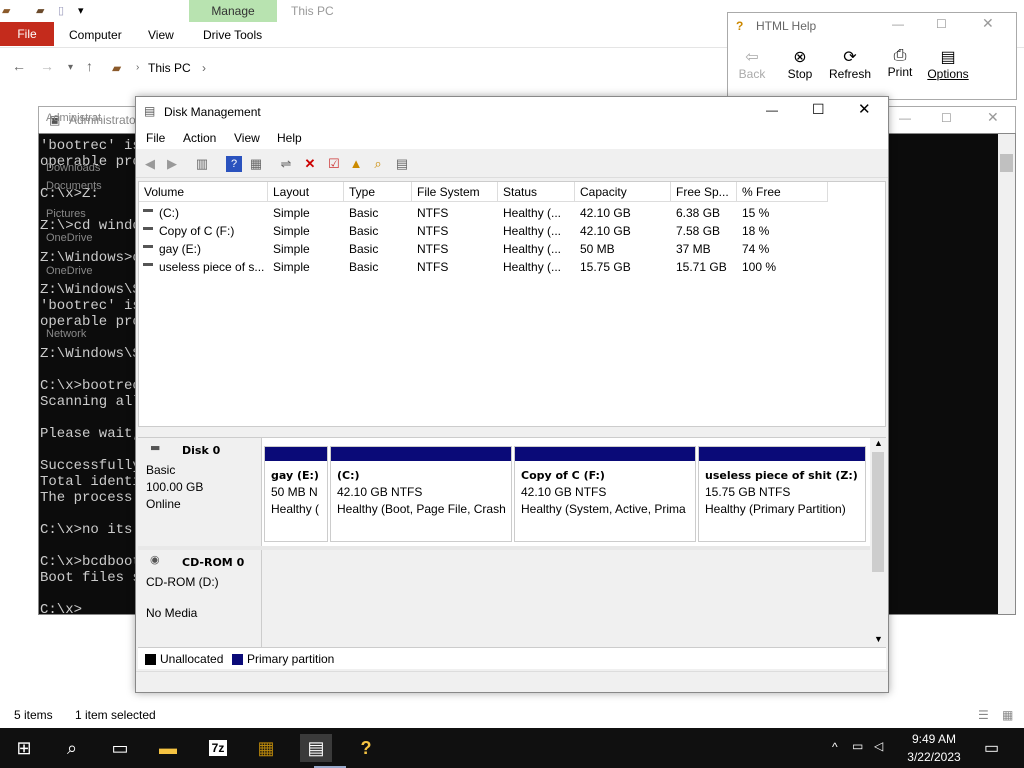 This screenshot has width=1024, height=768. I want to click on table-cell: 7.58 GB, so click(698, 231).